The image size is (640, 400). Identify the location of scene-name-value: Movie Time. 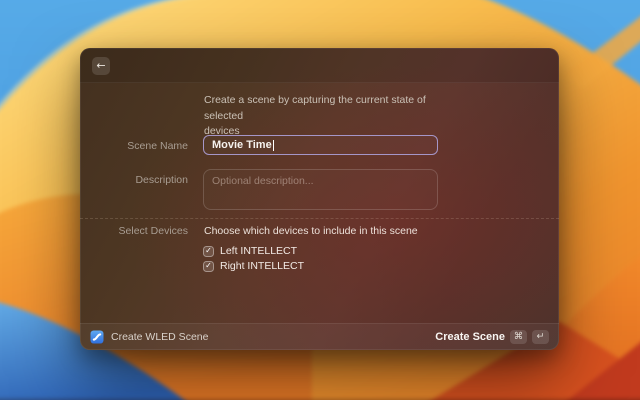
(242, 145).